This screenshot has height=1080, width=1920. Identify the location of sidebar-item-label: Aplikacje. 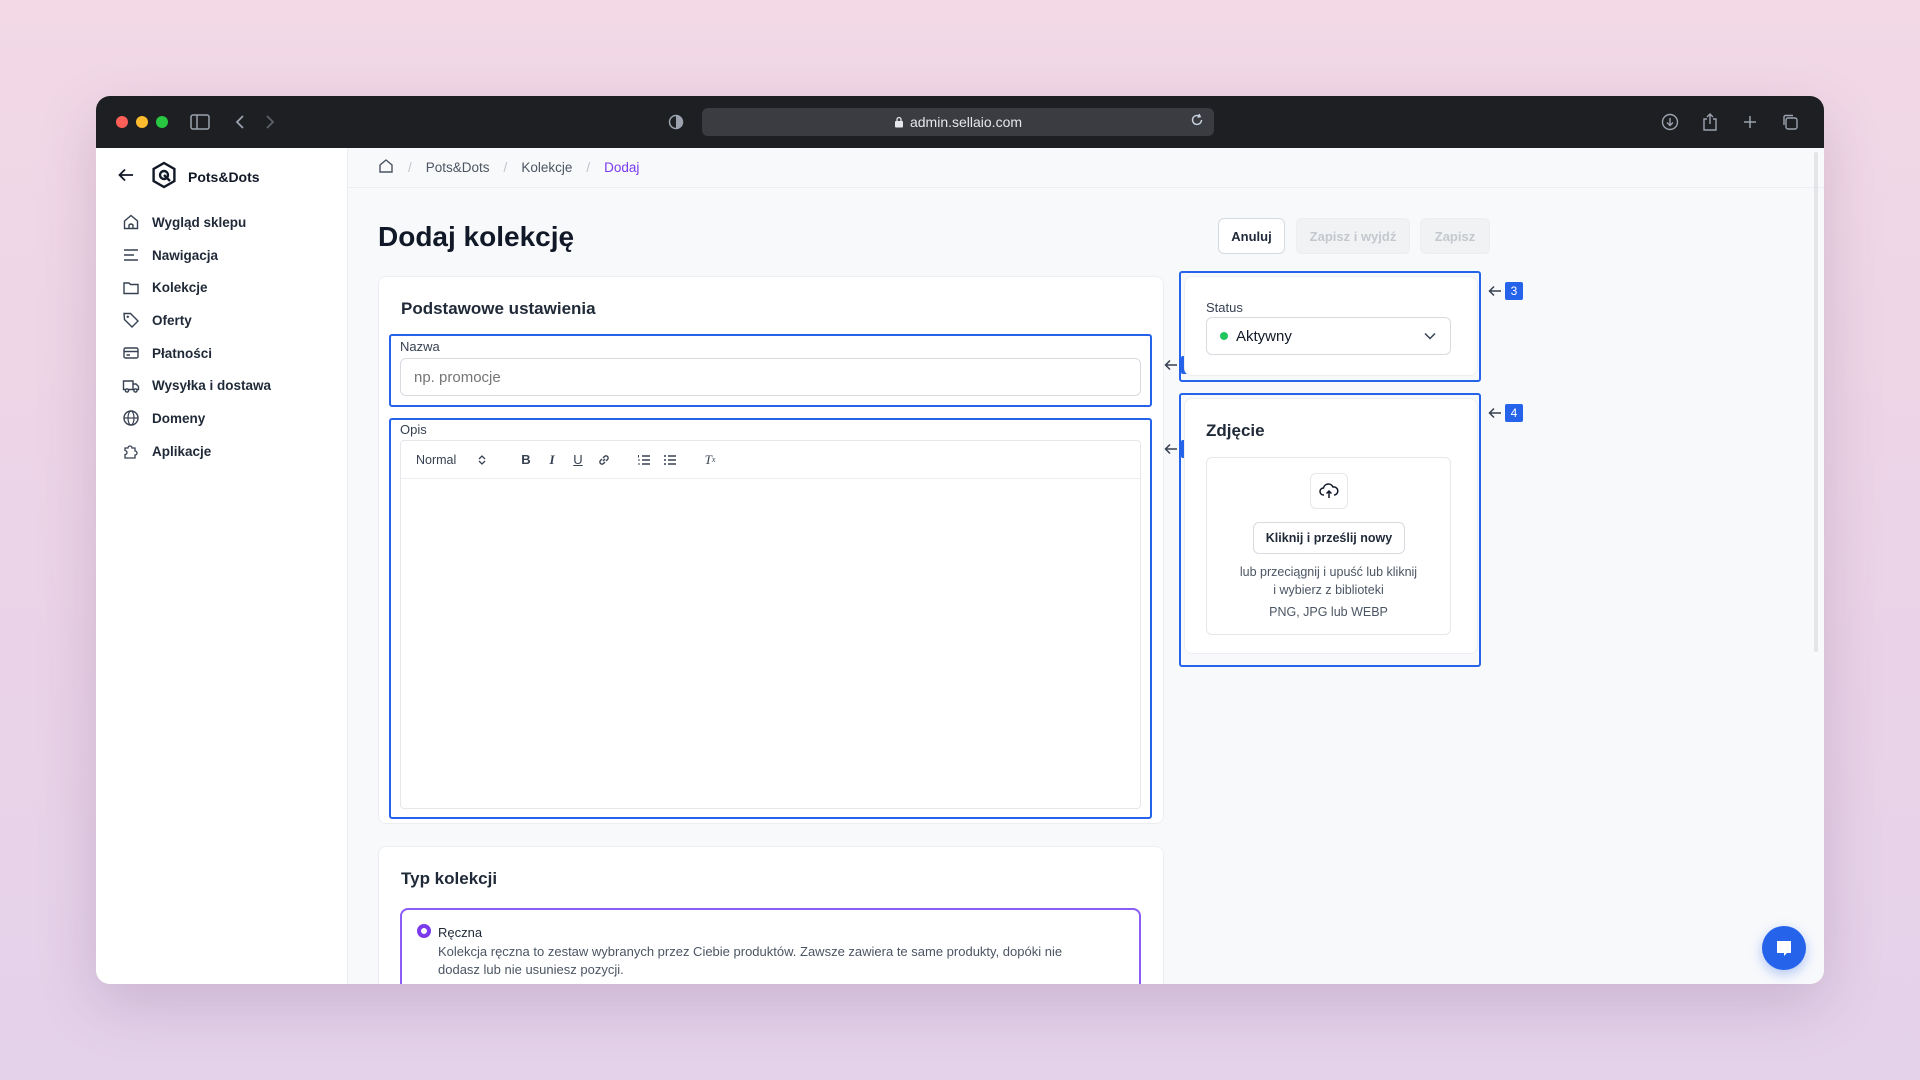
(182, 451).